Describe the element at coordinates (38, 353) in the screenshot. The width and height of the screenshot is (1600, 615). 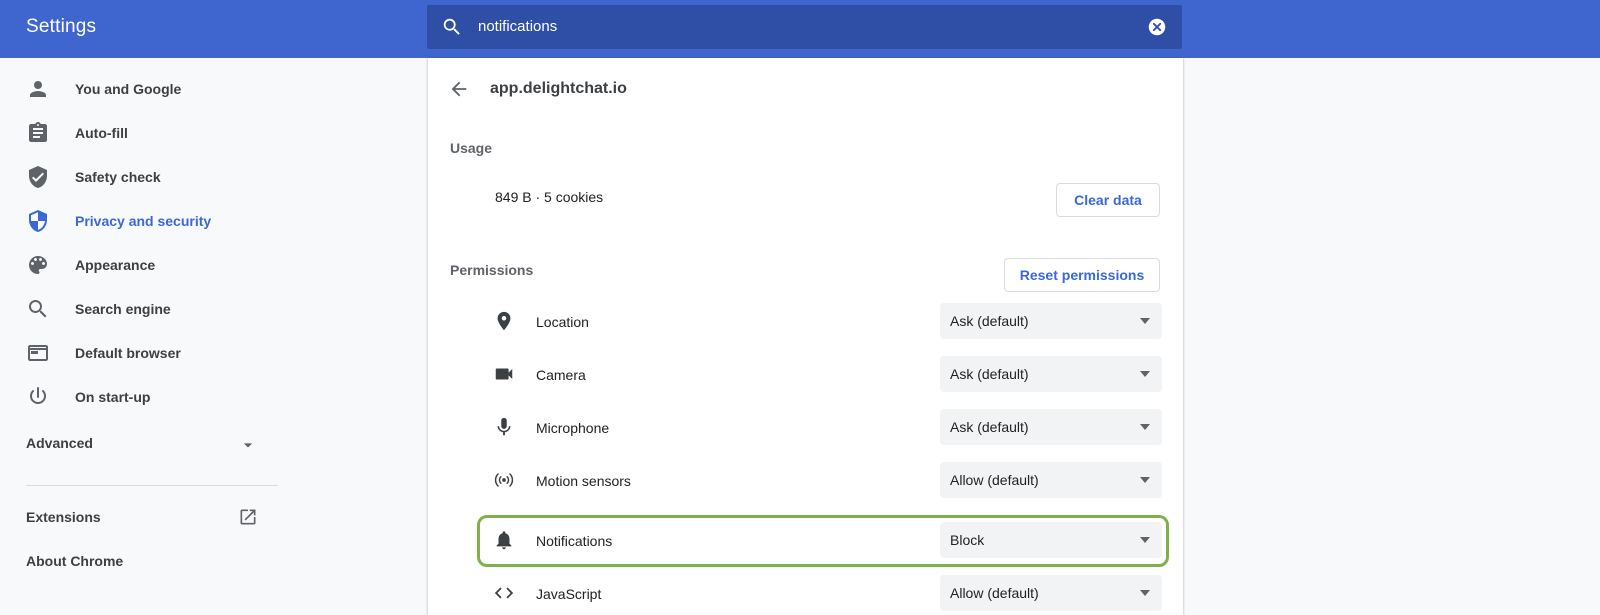
I see `browser-icon` at that location.